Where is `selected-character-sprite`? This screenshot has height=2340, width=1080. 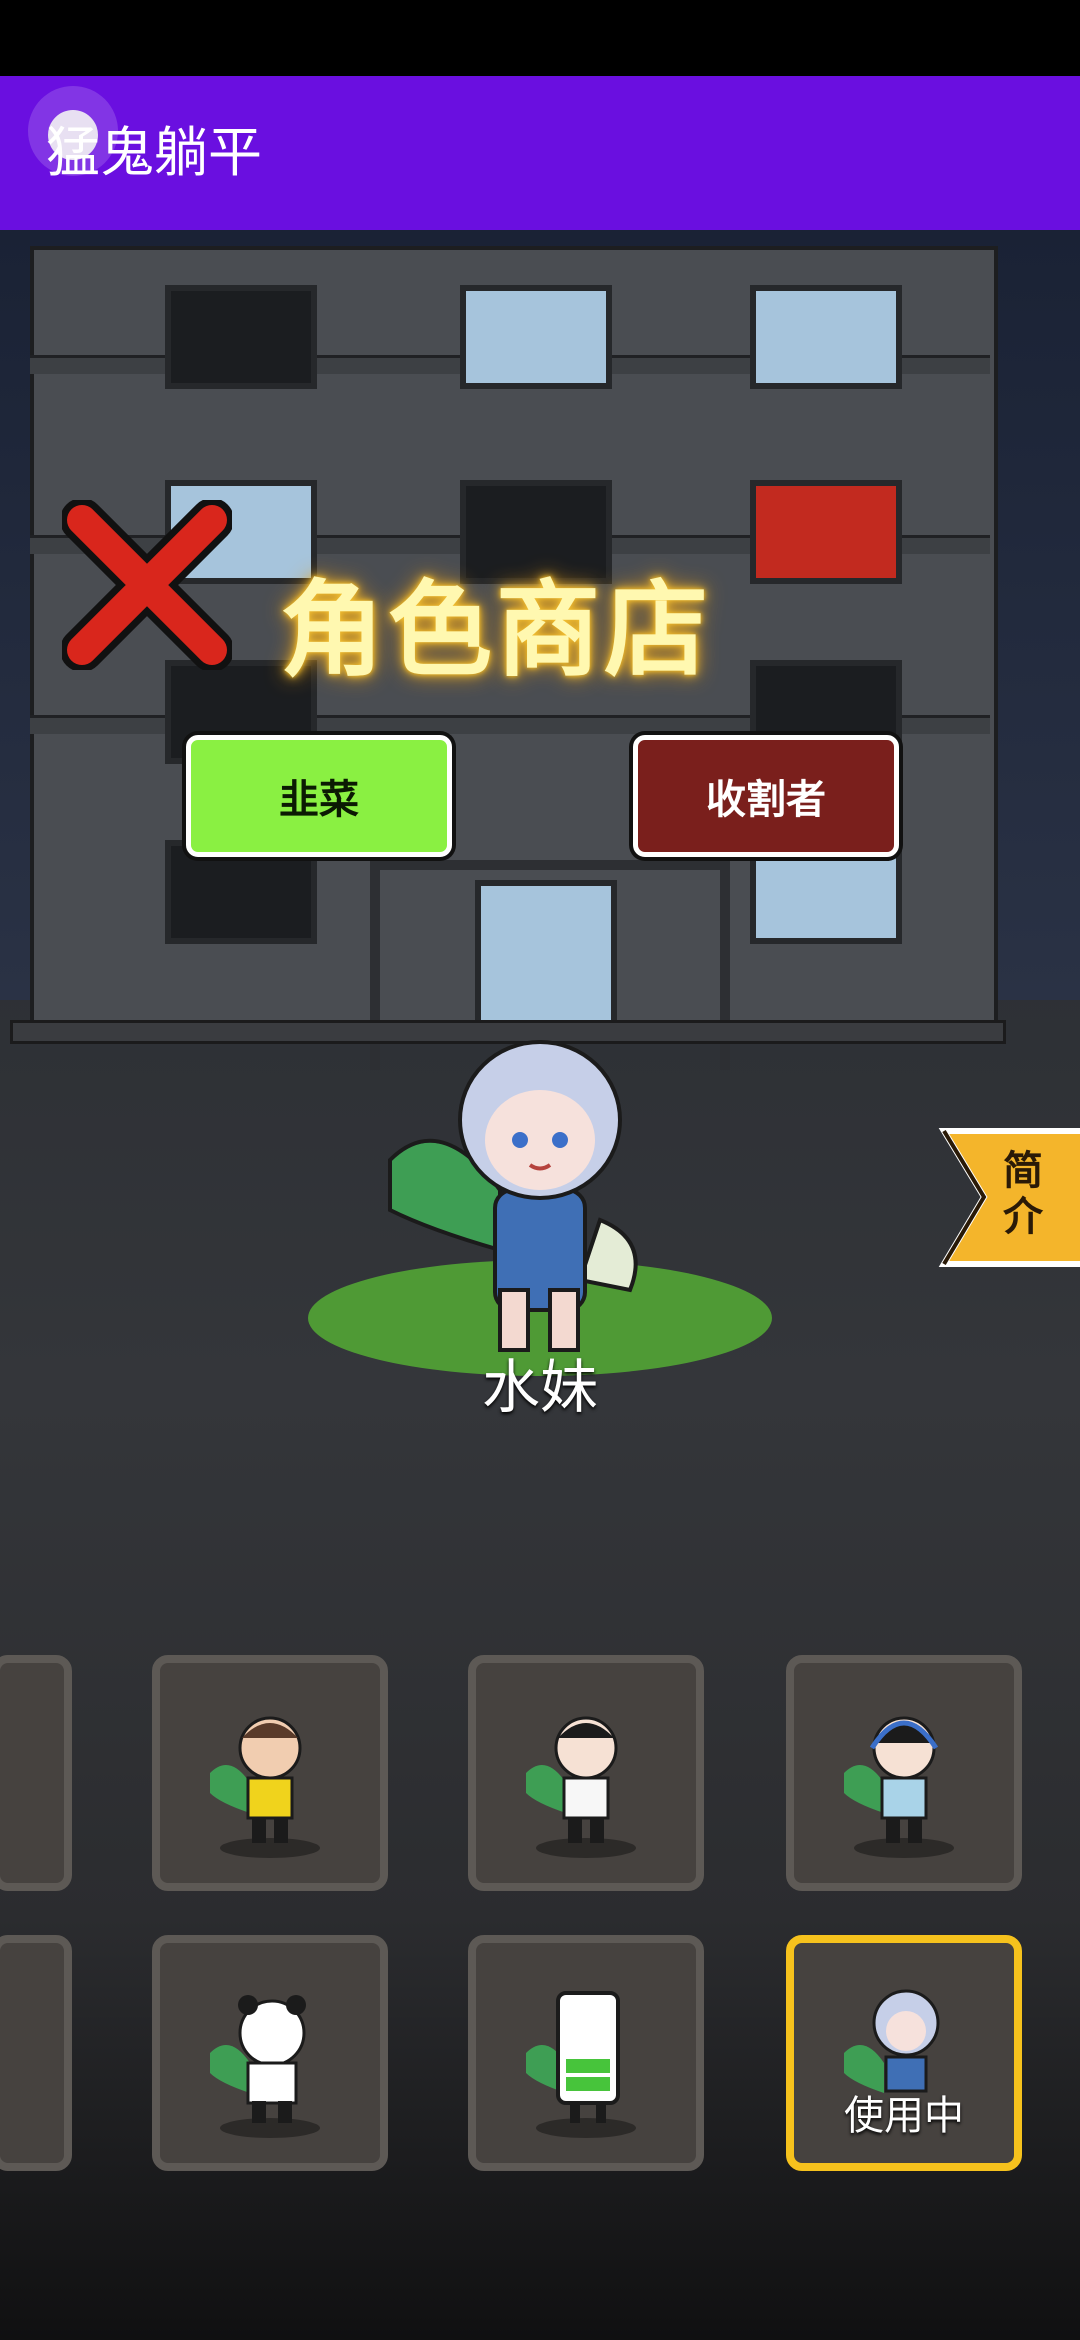
selected-character-sprite is located at coordinates (530, 1180).